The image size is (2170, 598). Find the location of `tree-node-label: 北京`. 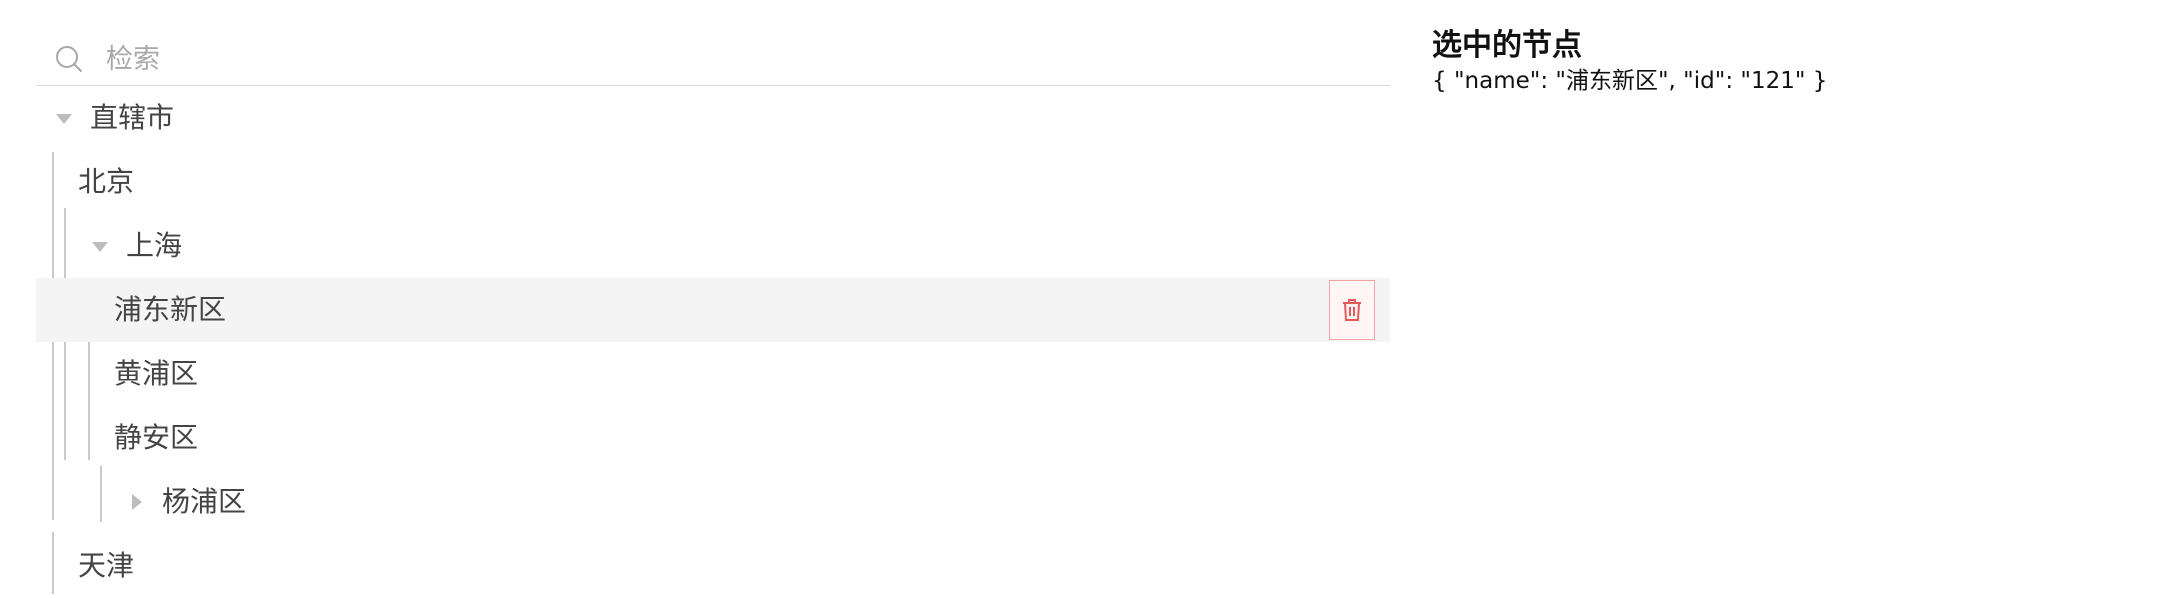

tree-node-label: 北京 is located at coordinates (106, 181).